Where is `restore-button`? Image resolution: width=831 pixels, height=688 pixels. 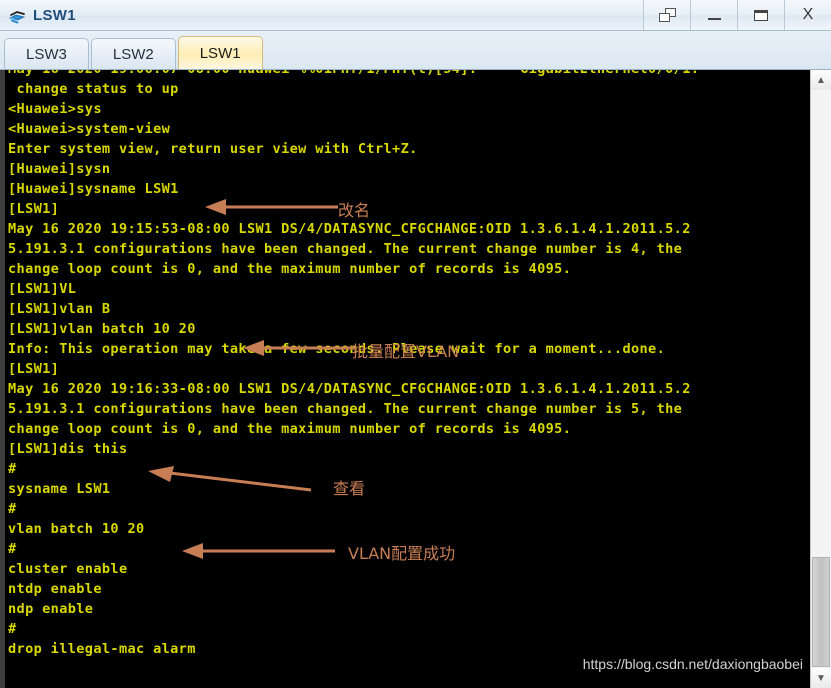 restore-button is located at coordinates (666, 15).